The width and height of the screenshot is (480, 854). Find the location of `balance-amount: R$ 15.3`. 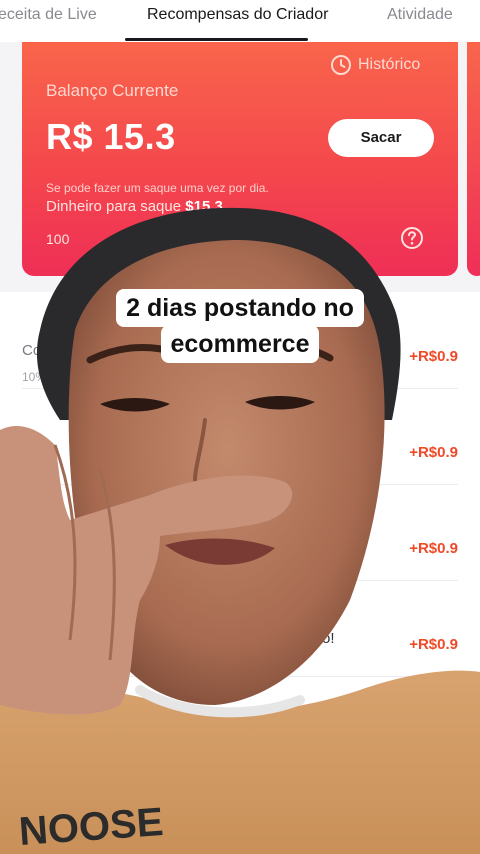

balance-amount: R$ 15.3 is located at coordinates (111, 136).